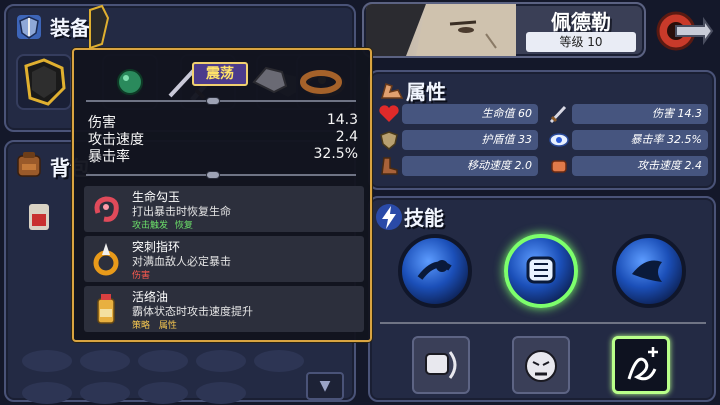 The width and height of the screenshot is (720, 405). Describe the element at coordinates (106, 209) in the screenshot. I see `jade-hook-icon` at that location.